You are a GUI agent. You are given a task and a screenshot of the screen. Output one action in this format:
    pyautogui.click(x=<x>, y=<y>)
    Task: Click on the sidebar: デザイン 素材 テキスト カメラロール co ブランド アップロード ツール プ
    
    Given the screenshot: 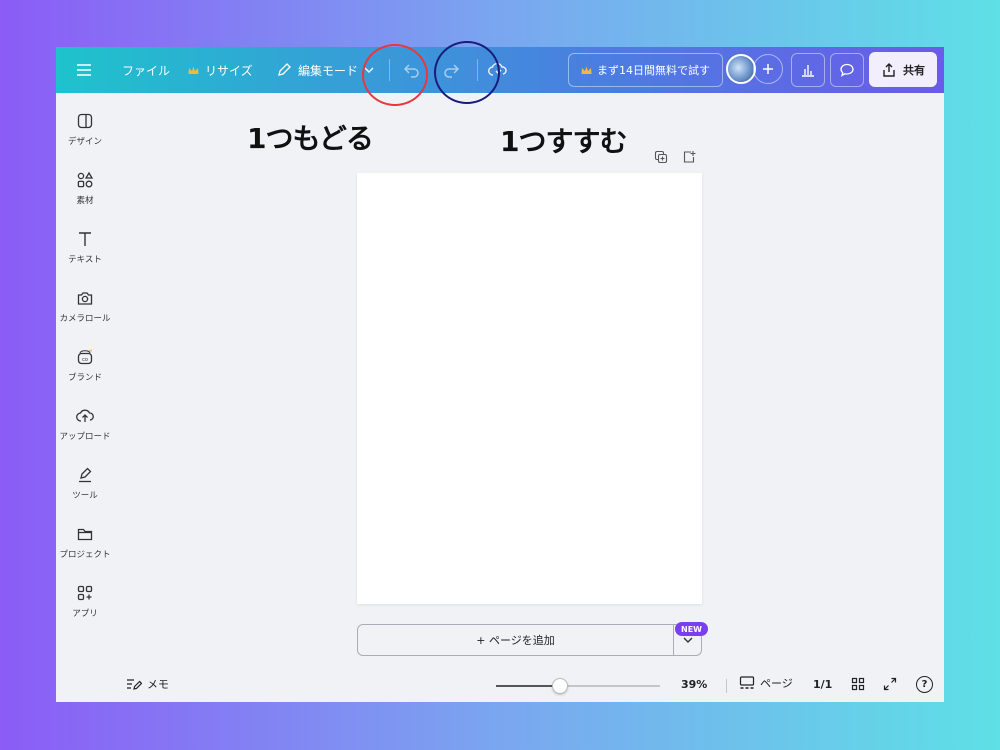 What is the action you would take?
    pyautogui.click(x=85, y=397)
    